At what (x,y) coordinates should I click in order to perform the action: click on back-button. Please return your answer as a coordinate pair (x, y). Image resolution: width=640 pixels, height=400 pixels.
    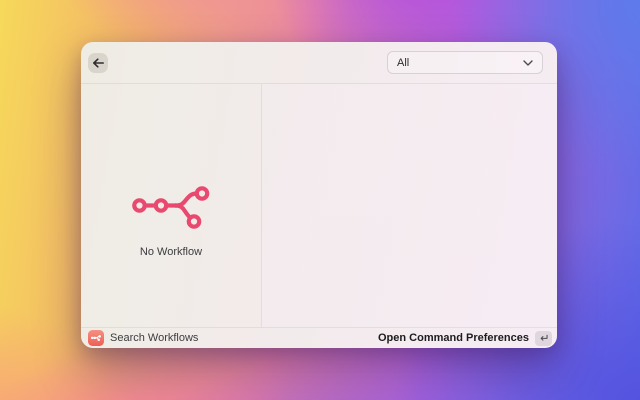
    Looking at the image, I should click on (98, 62).